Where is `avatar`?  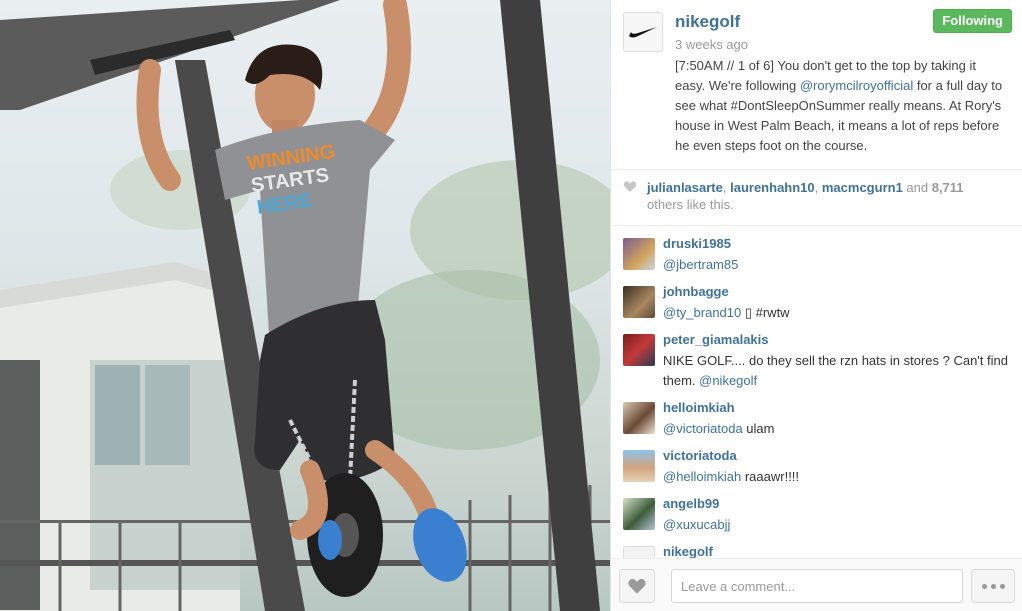
avatar is located at coordinates (643, 32).